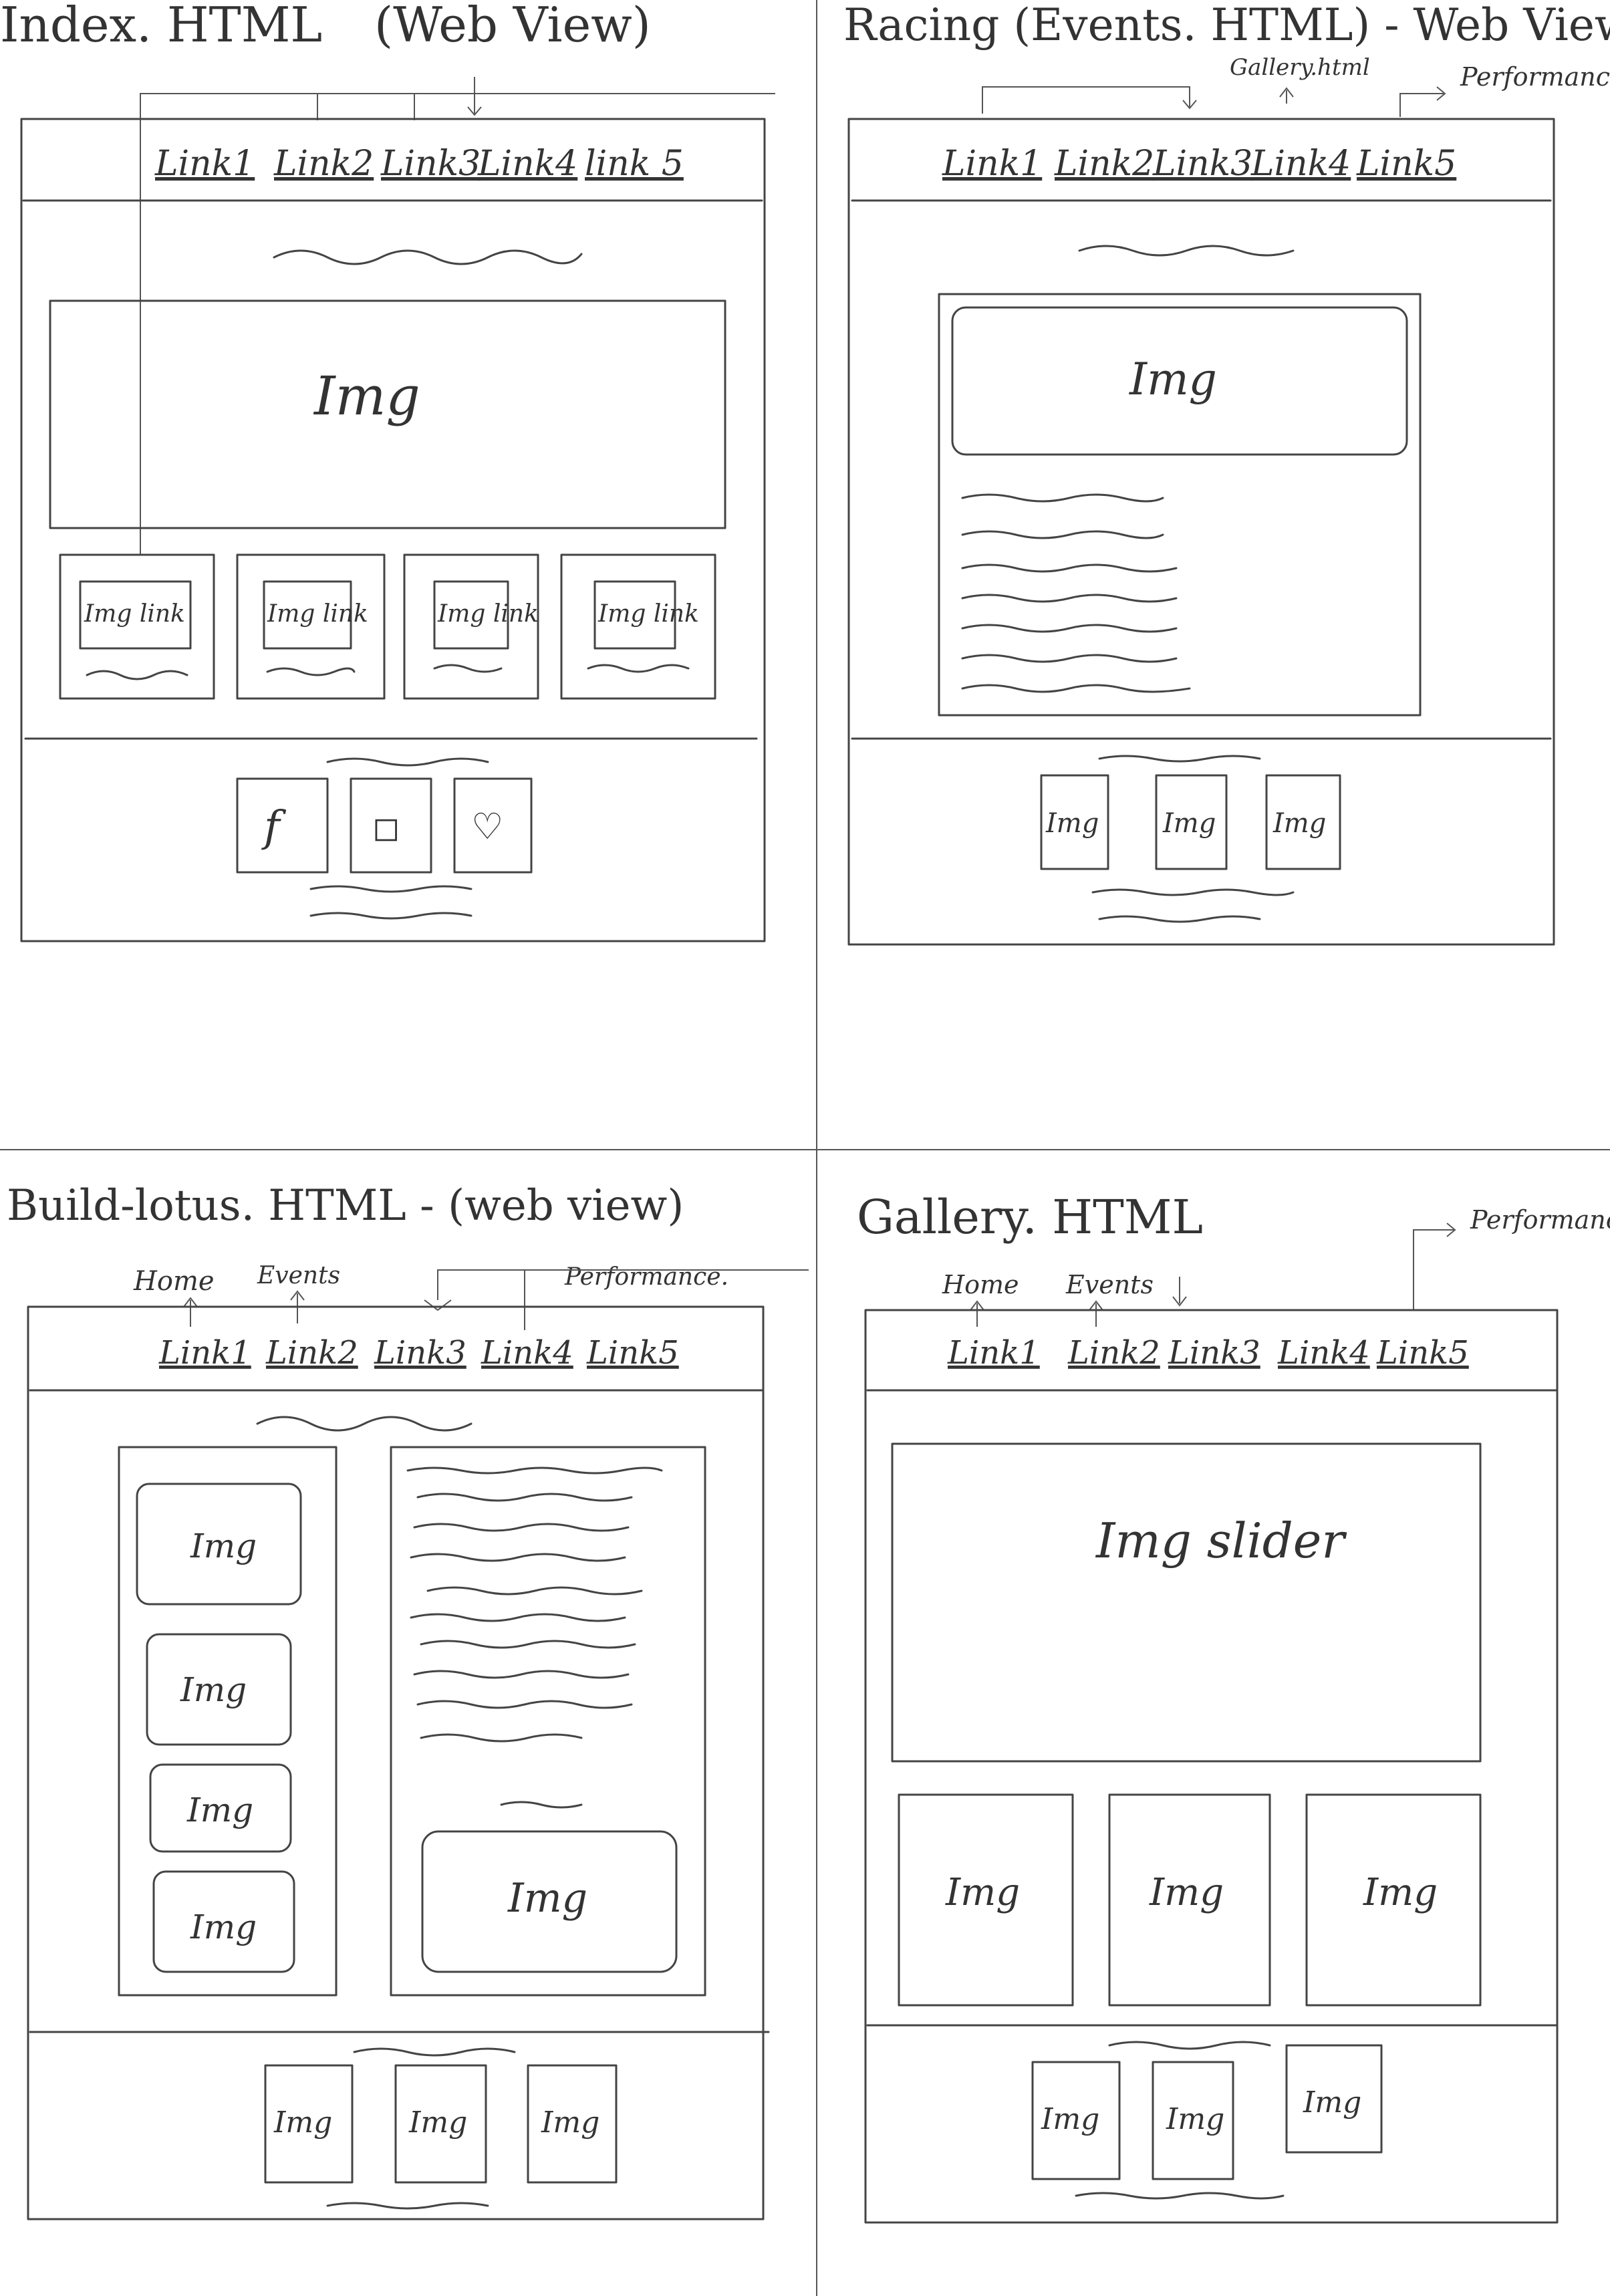  Describe the element at coordinates (174, 1281) in the screenshot. I see `buildlotus-annotation-home: Home` at that location.